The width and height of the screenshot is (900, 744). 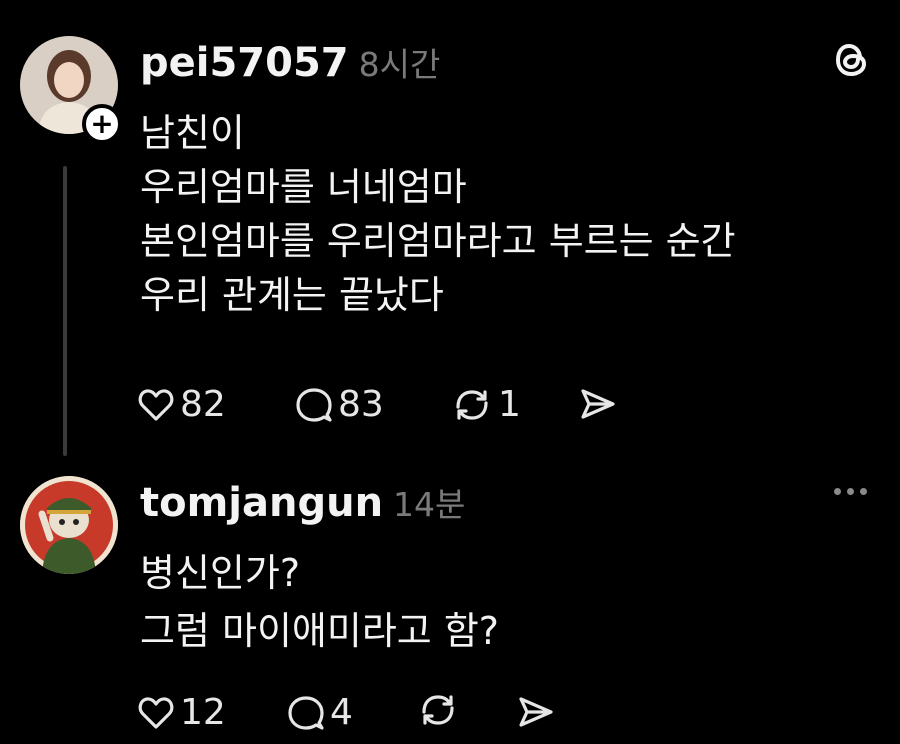 I want to click on like-count: 82, so click(x=203, y=404).